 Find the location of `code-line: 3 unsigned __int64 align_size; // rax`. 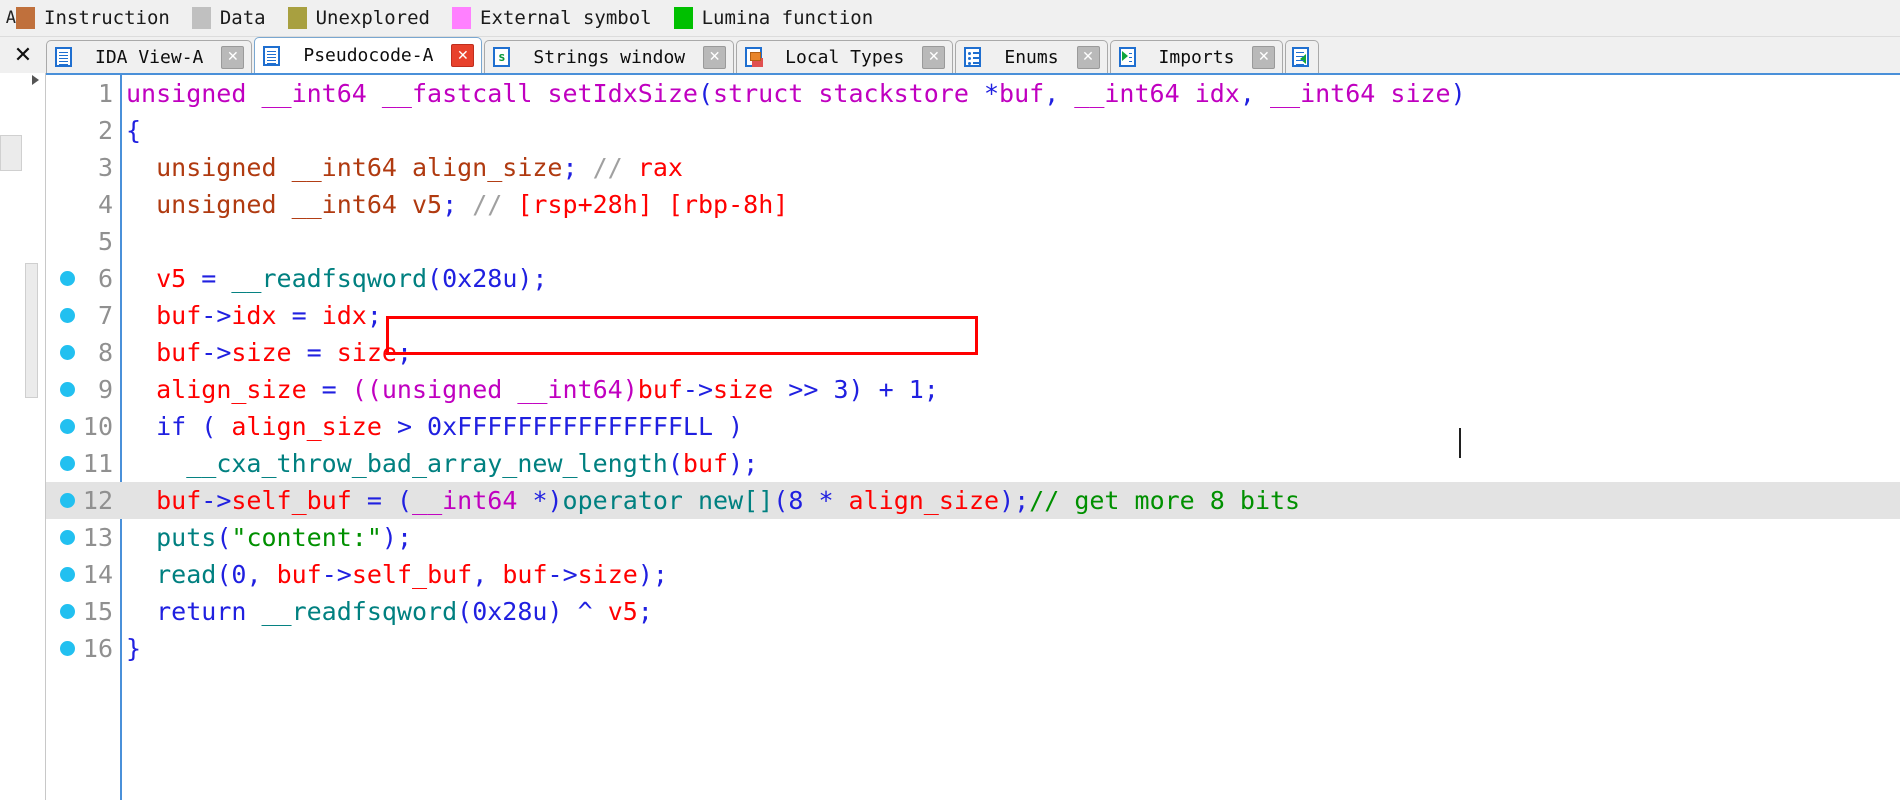

code-line: 3 unsigned __int64 align_size; // rax is located at coordinates (973, 167).